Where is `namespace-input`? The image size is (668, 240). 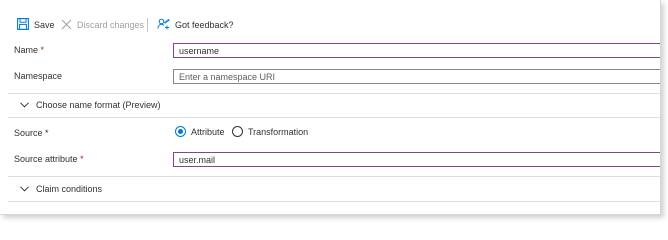
namespace-input is located at coordinates (416, 76).